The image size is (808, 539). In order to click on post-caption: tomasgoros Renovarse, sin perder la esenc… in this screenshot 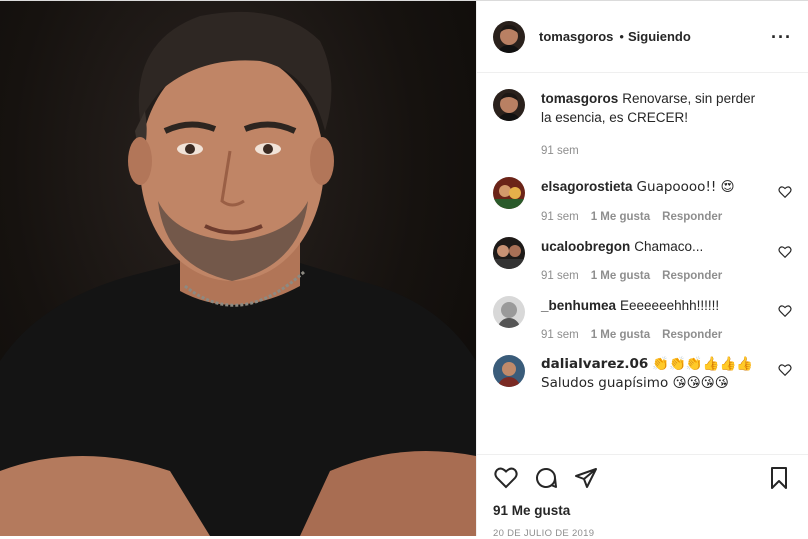, I will do `click(642, 123)`.